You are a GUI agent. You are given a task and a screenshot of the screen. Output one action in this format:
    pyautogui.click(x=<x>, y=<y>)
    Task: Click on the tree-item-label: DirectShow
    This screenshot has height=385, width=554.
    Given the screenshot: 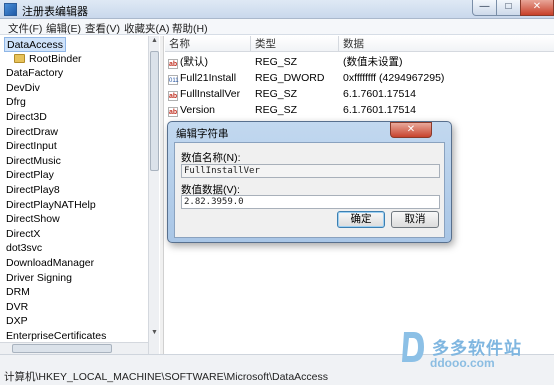 What is the action you would take?
    pyautogui.click(x=33, y=219)
    